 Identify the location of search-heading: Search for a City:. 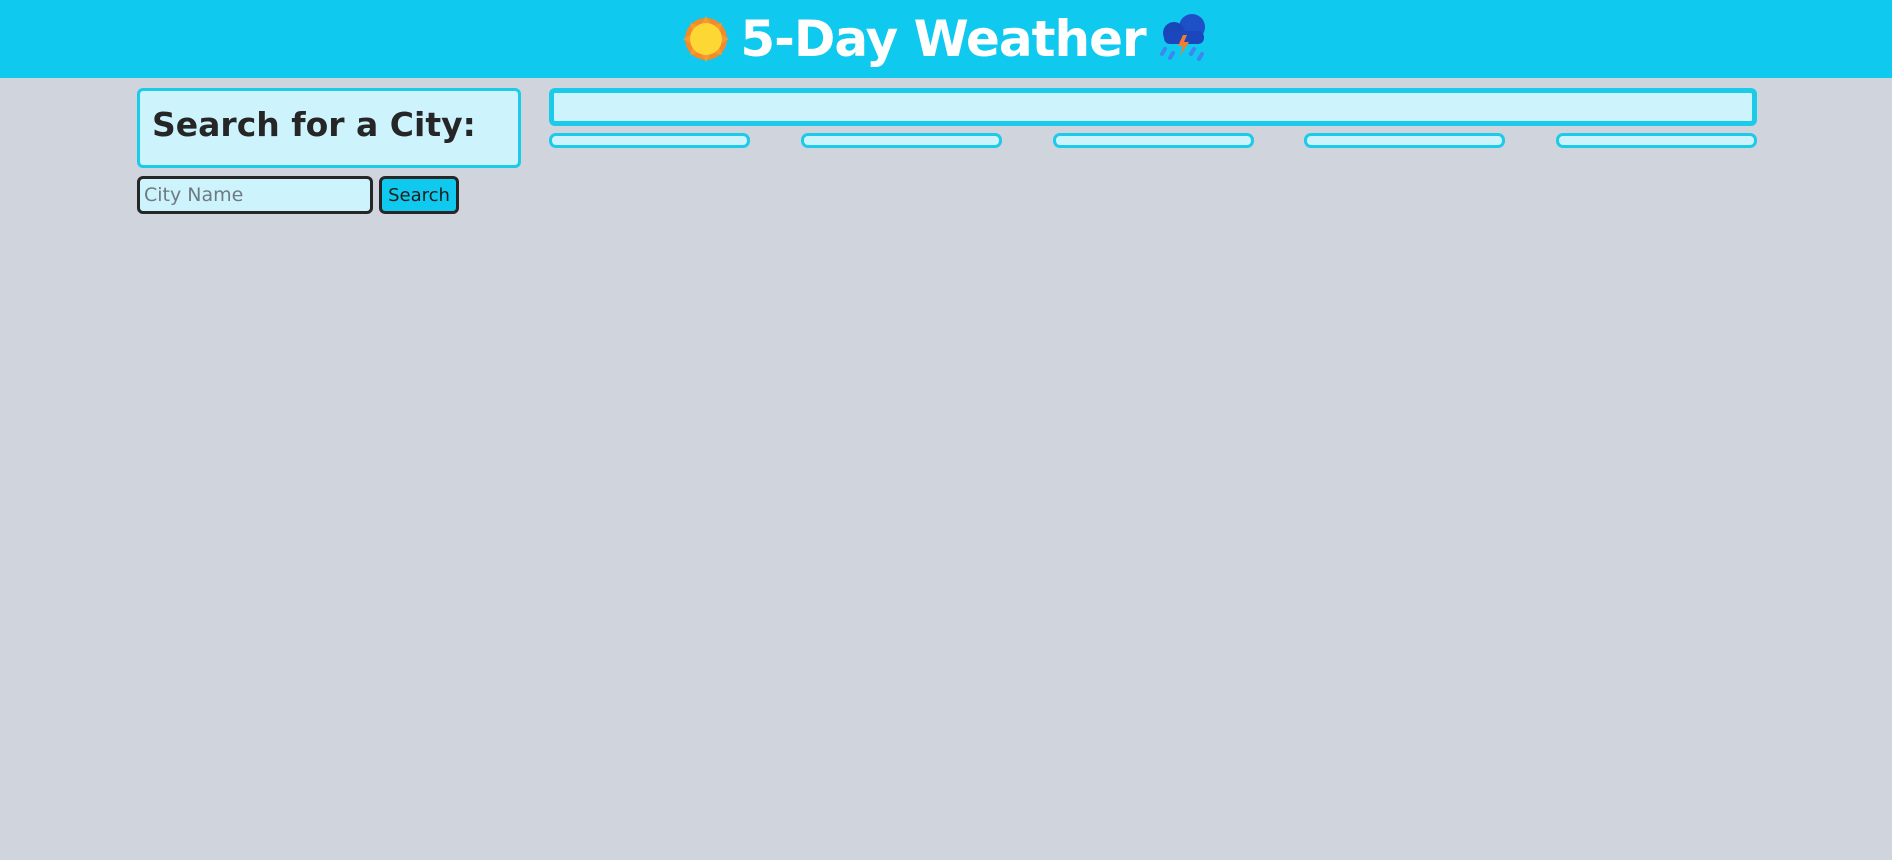
(314, 124).